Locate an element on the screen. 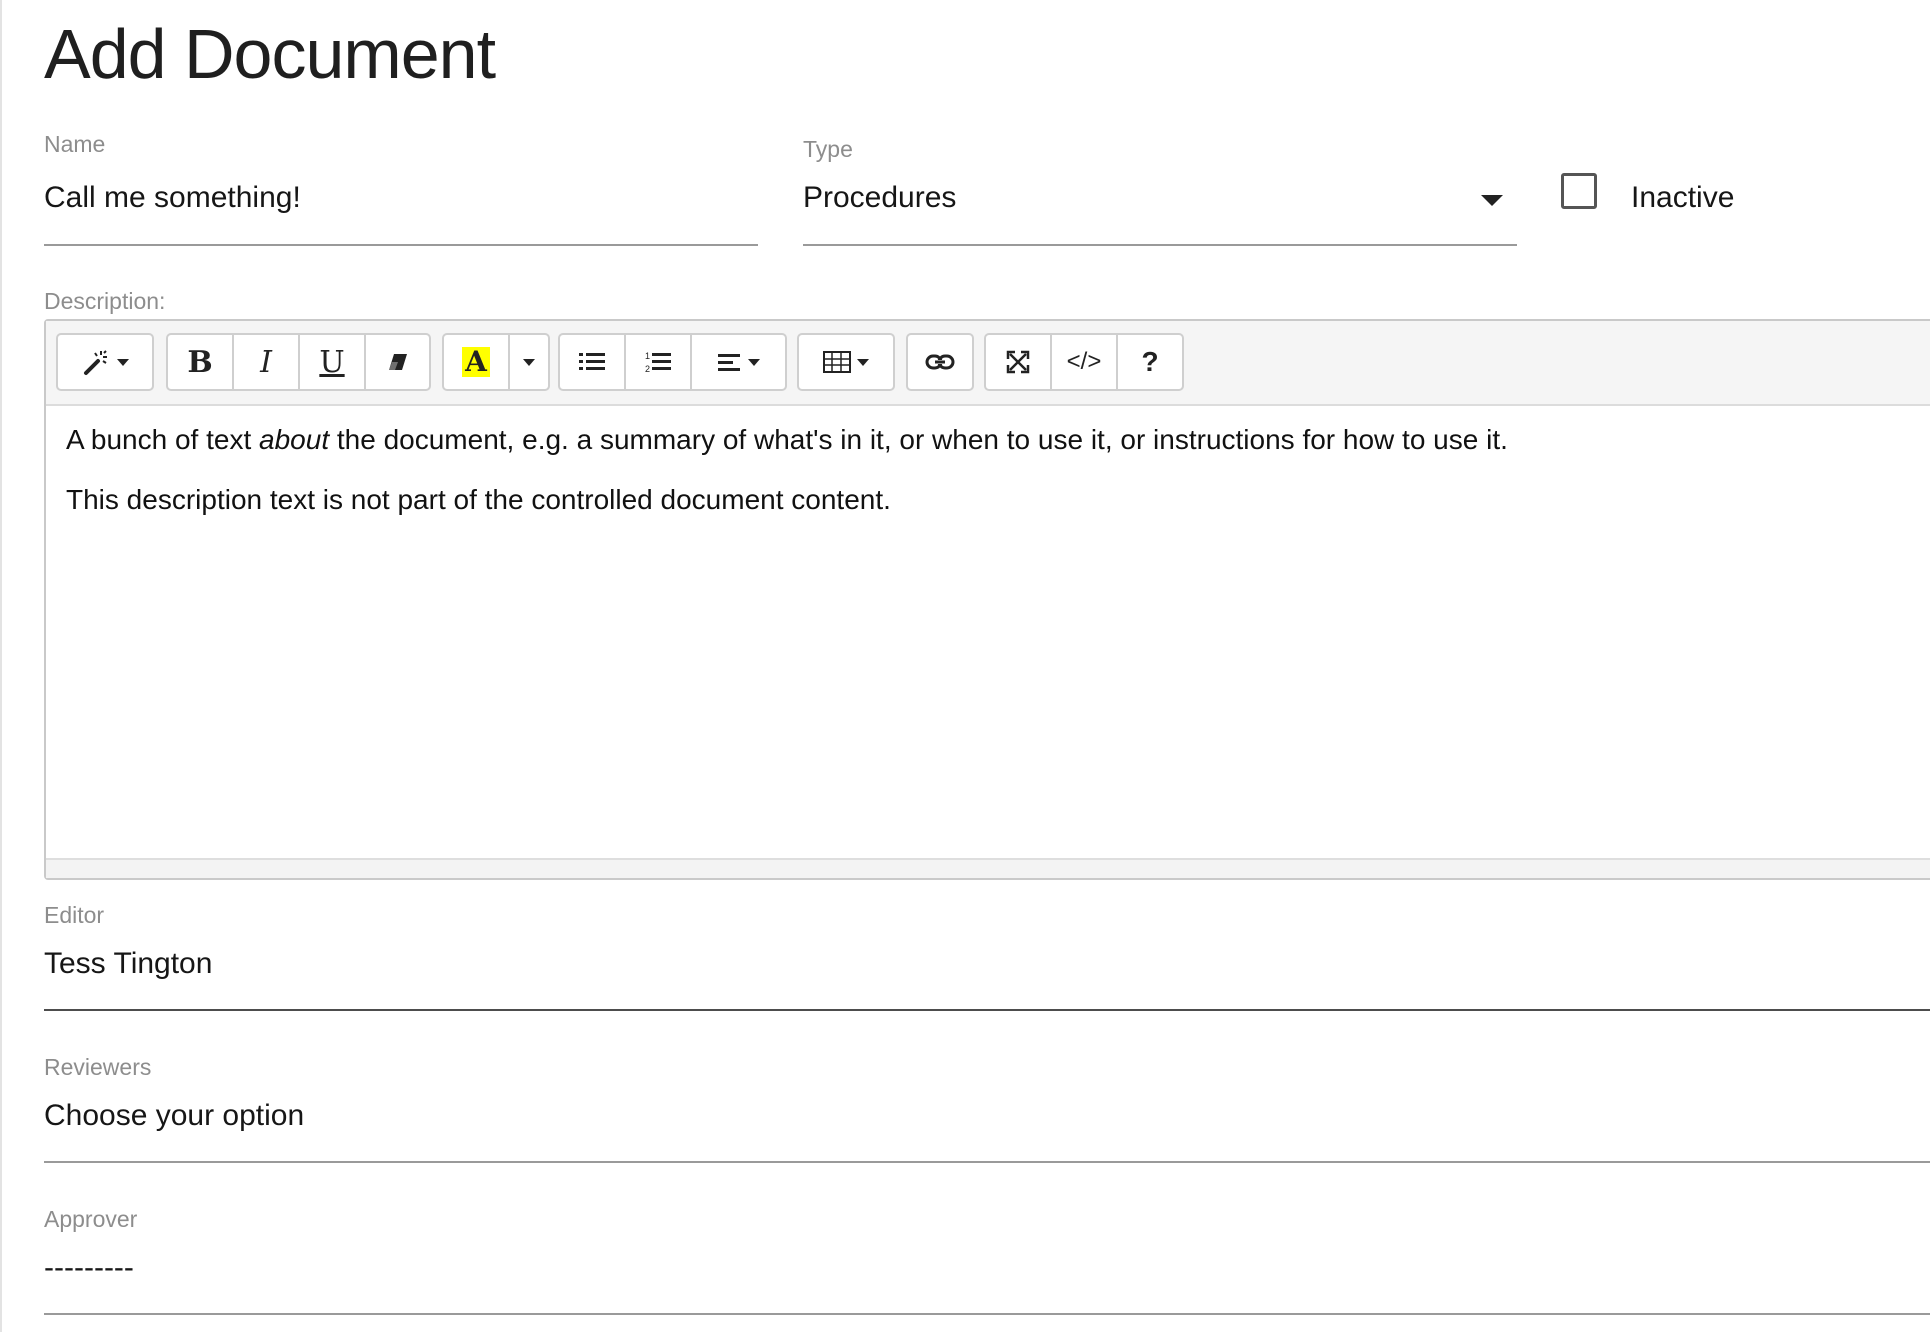 The image size is (1930, 1332). toolbar-group-view: </> ? is located at coordinates (1084, 362).